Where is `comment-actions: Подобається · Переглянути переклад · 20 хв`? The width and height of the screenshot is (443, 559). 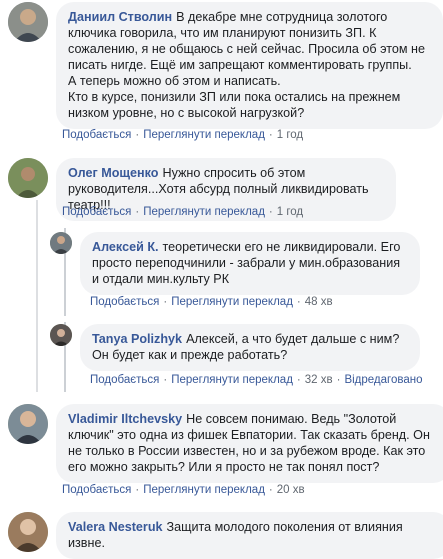 comment-actions: Подобається · Переглянути переклад · 20 хв is located at coordinates (183, 490).